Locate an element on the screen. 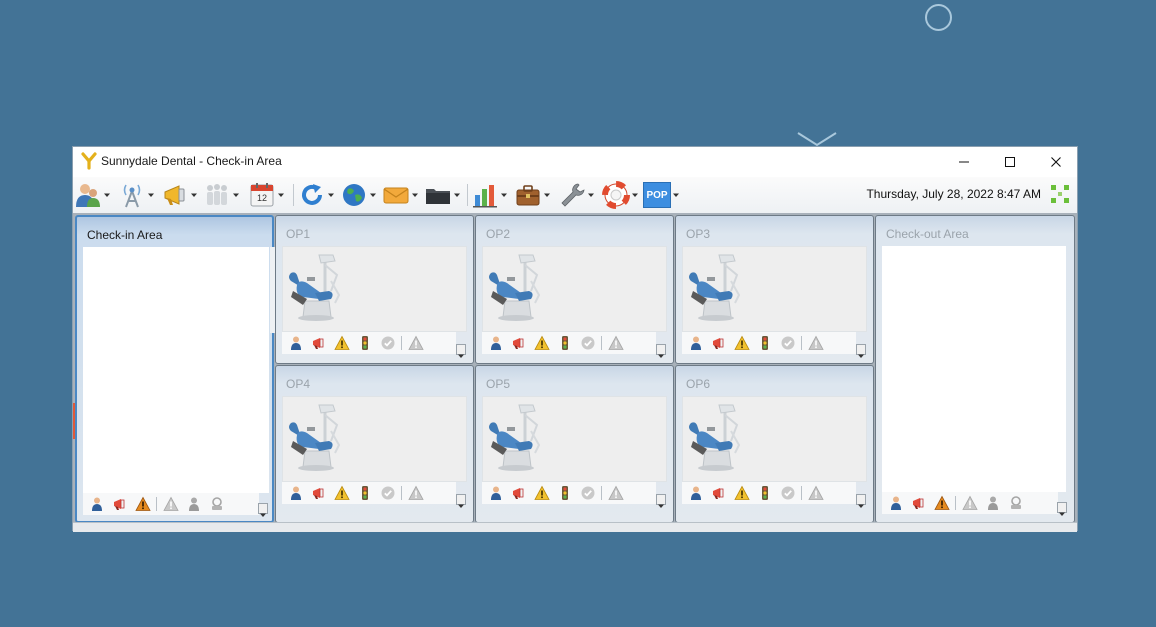  operatory-panel-op1: OP1 is located at coordinates (374, 289).